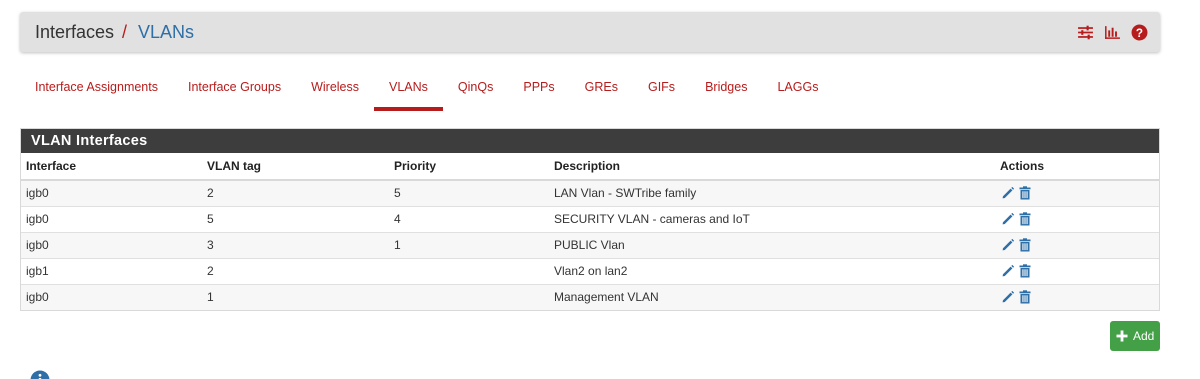  What do you see at coordinates (166, 32) in the screenshot?
I see `breadcrumb-current: VLANs` at bounding box center [166, 32].